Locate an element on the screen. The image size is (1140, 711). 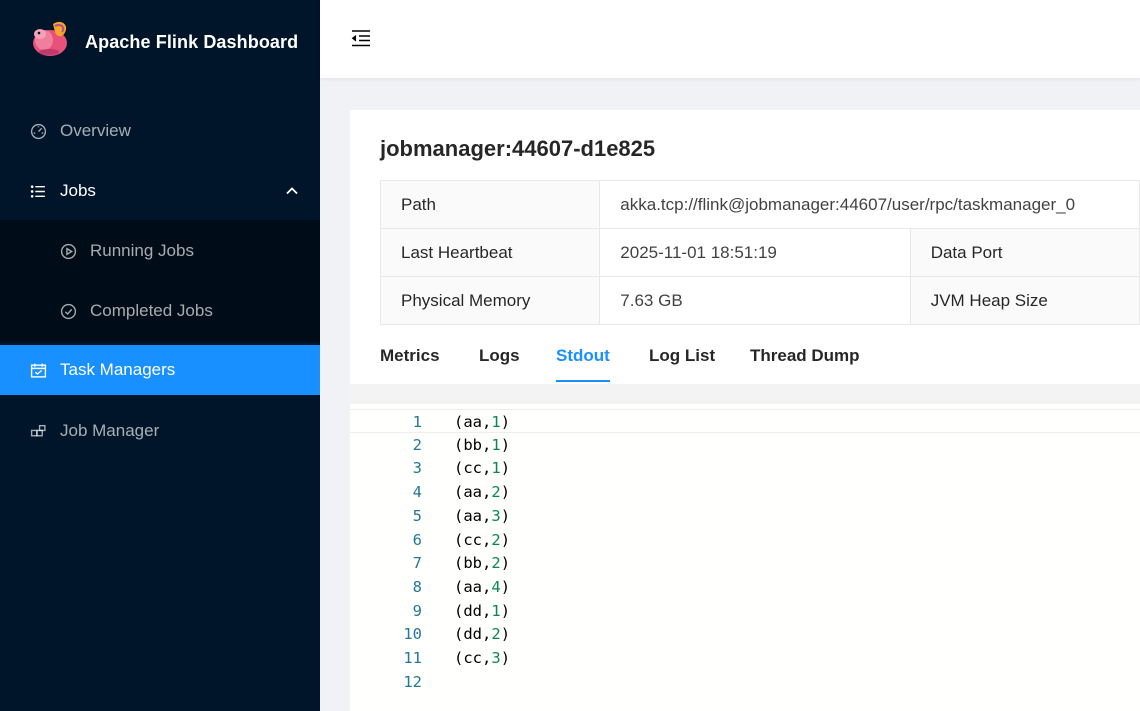
line-number: 4 is located at coordinates (417, 492).